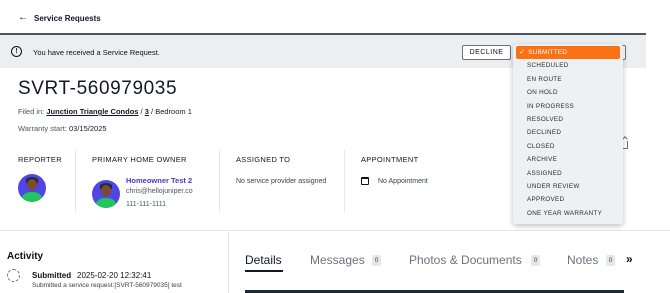  What do you see at coordinates (568, 92) in the screenshot?
I see `status-option-on-hold: ON HOLD` at bounding box center [568, 92].